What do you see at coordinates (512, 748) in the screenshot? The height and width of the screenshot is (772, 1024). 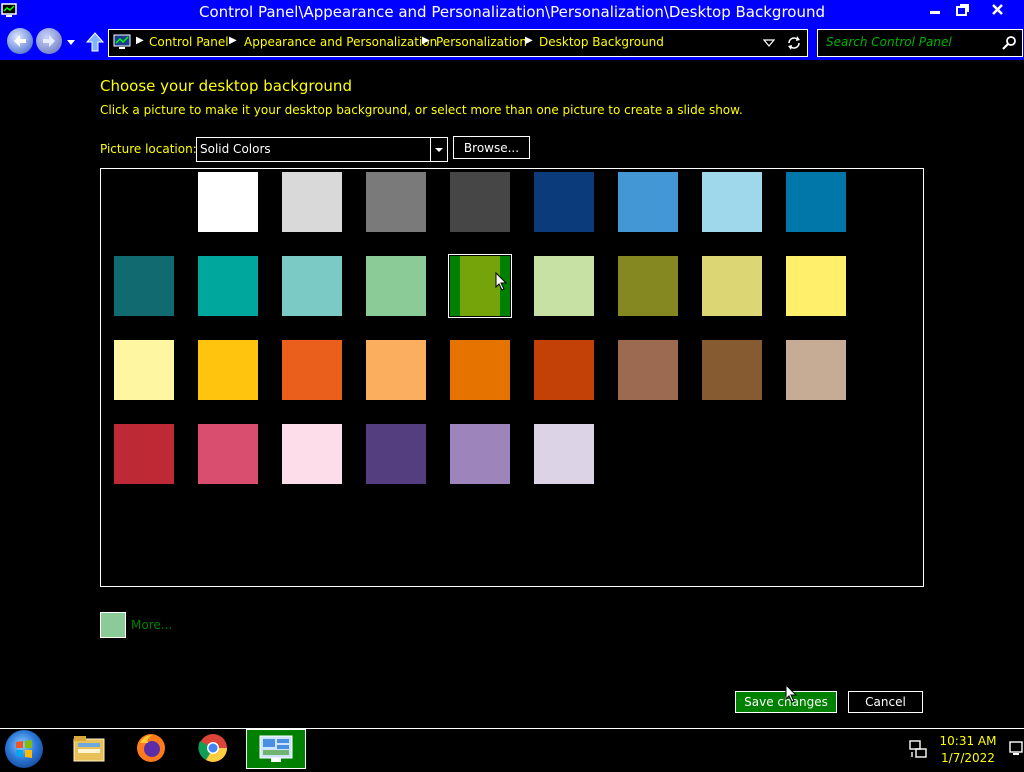 I see `taskbar: 10:31 AM 1/7/2022` at bounding box center [512, 748].